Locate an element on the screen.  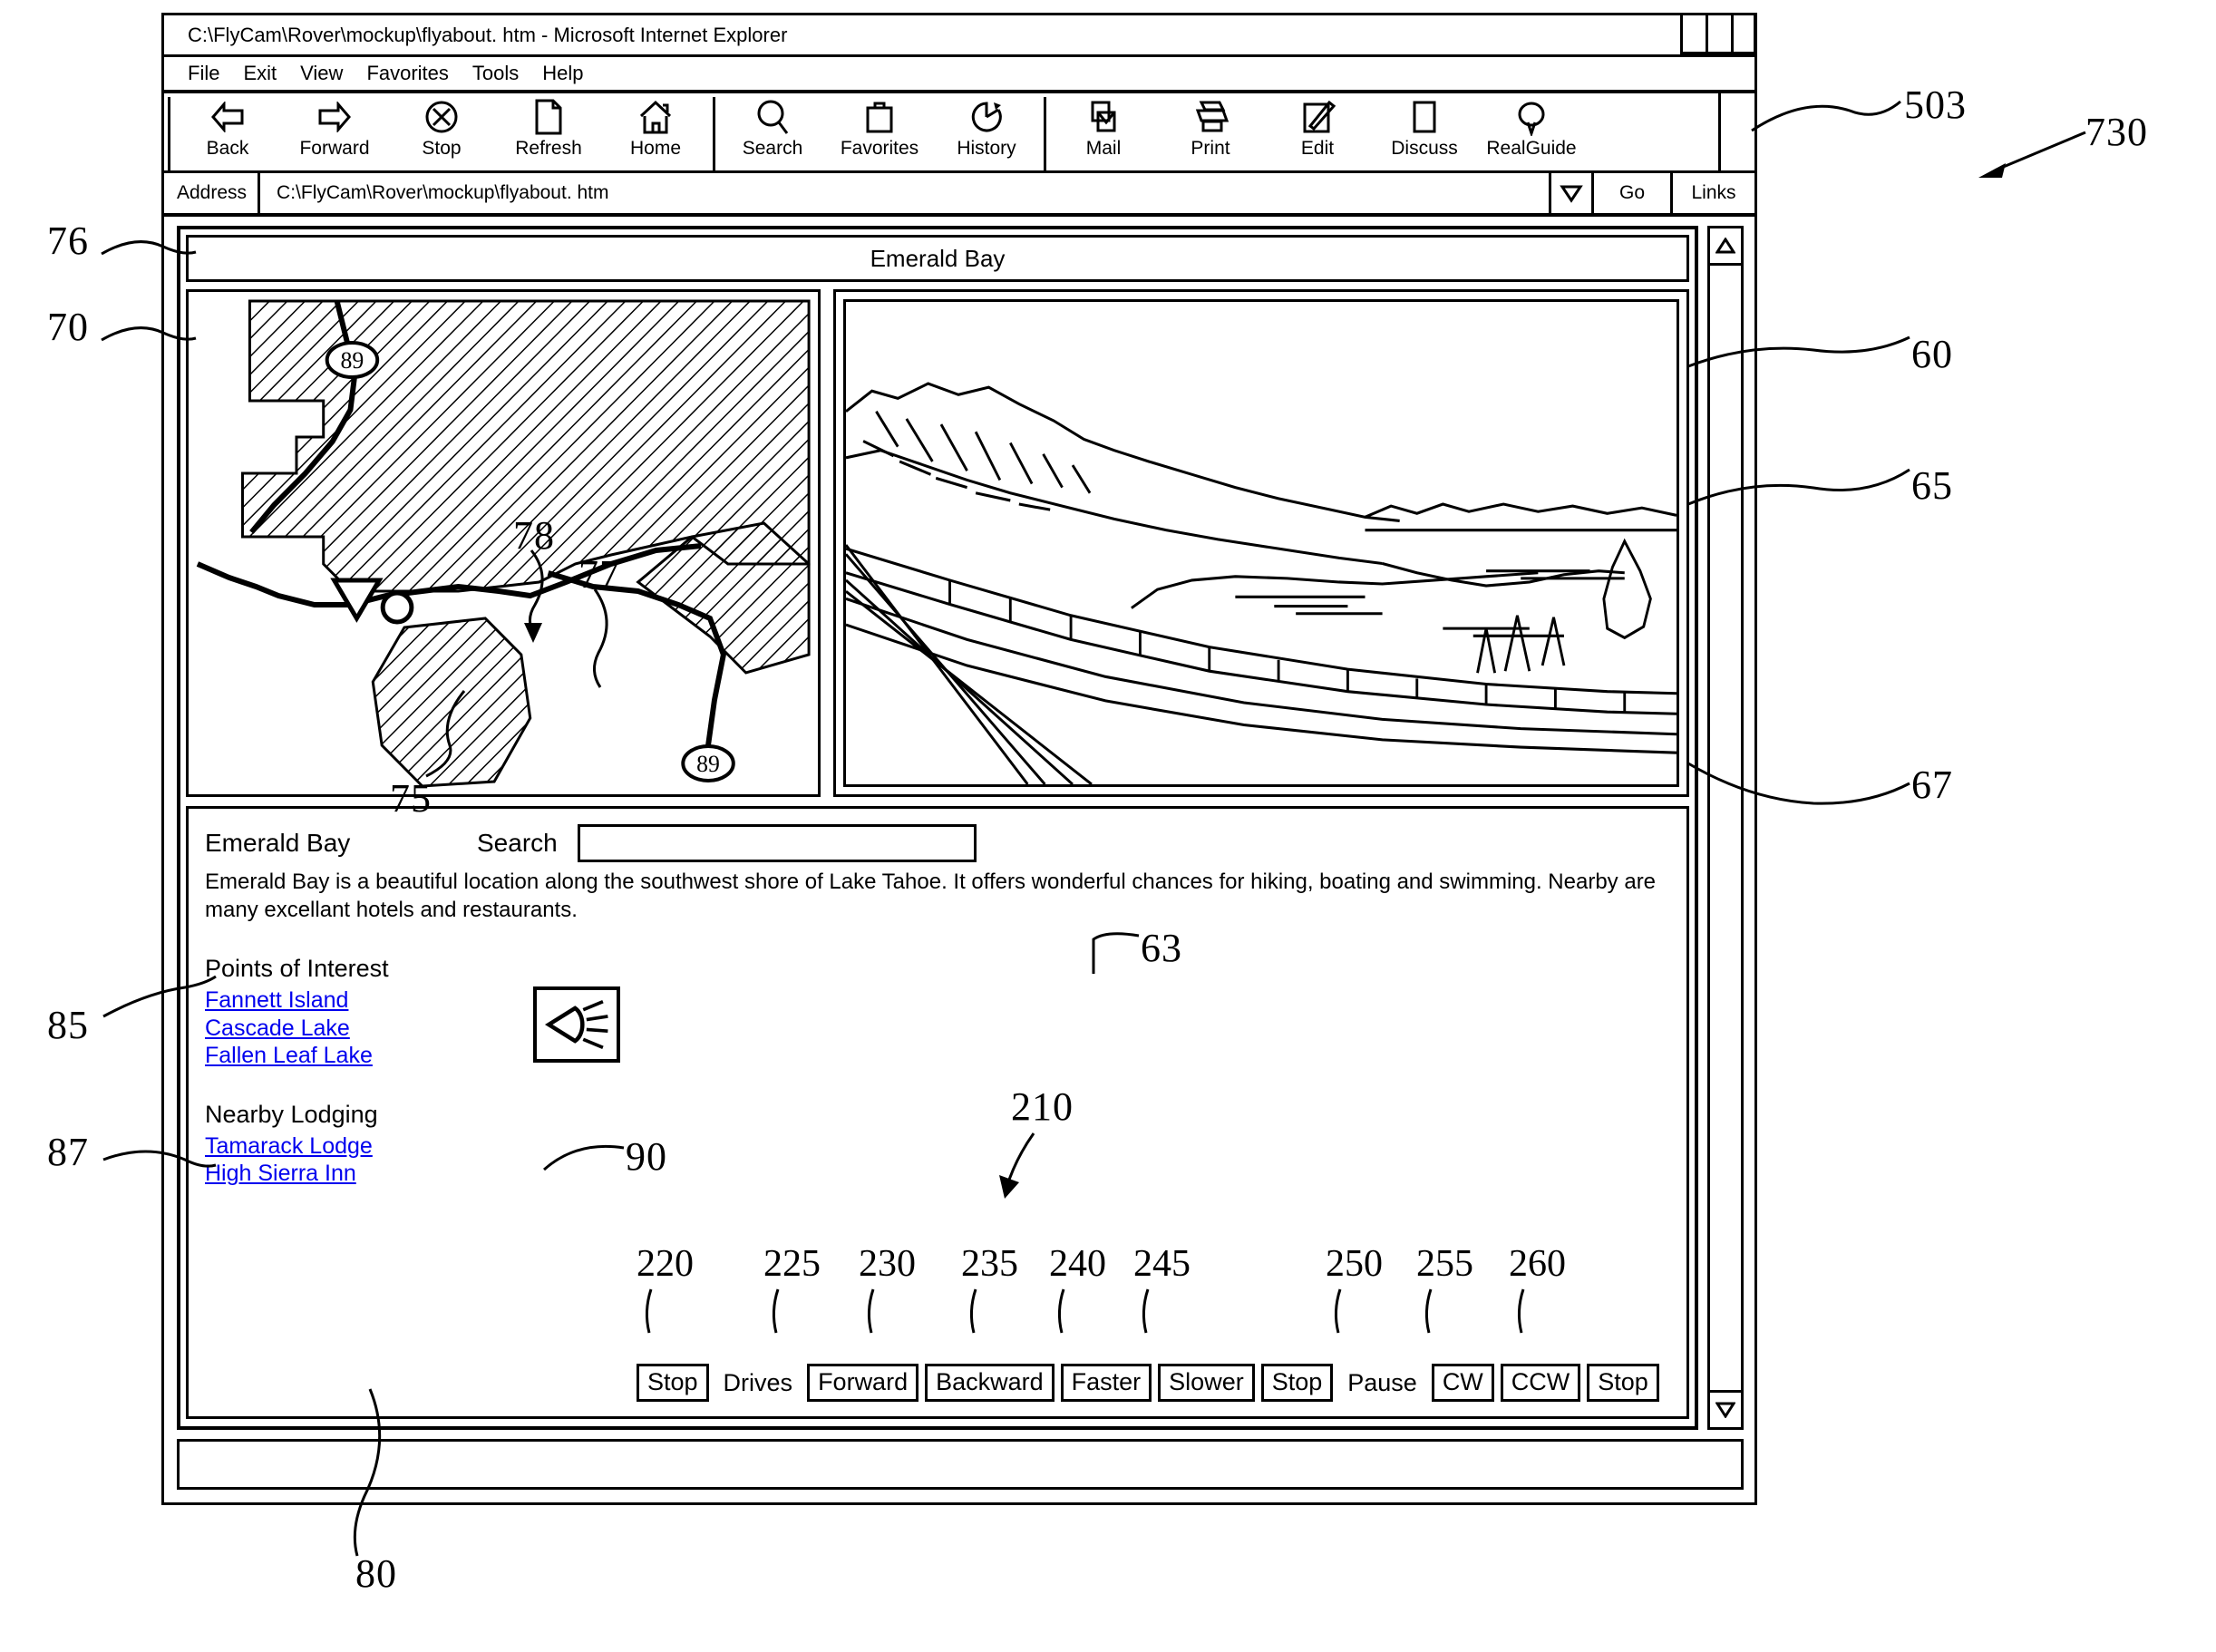
toolbar-button-favorites: Favorites is located at coordinates (879, 128).